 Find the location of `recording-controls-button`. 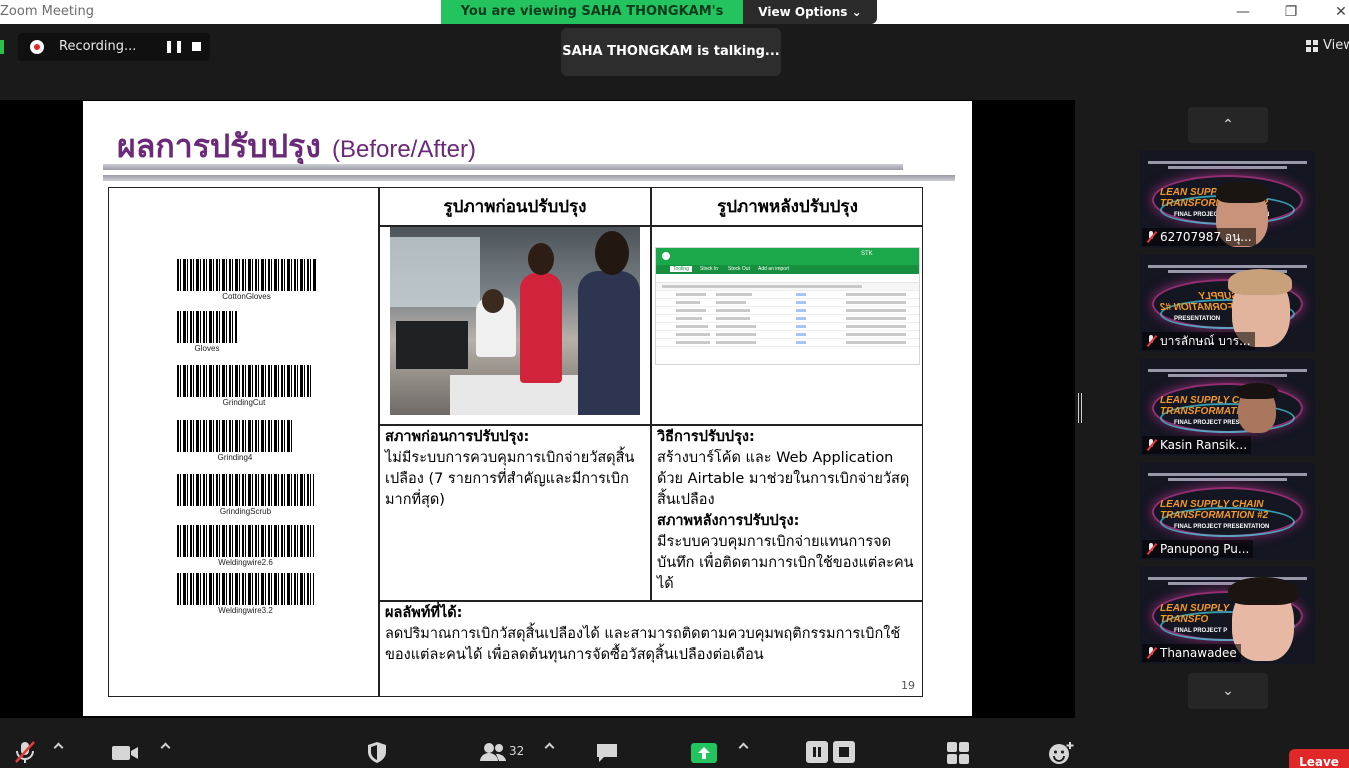

recording-controls-button is located at coordinates (831, 754).